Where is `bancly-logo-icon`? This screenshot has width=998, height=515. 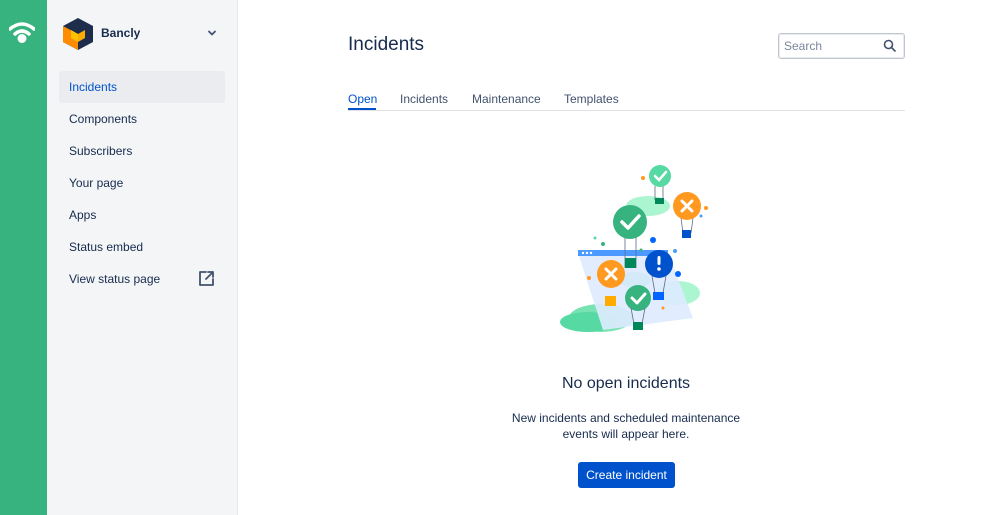
bancly-logo-icon is located at coordinates (78, 34).